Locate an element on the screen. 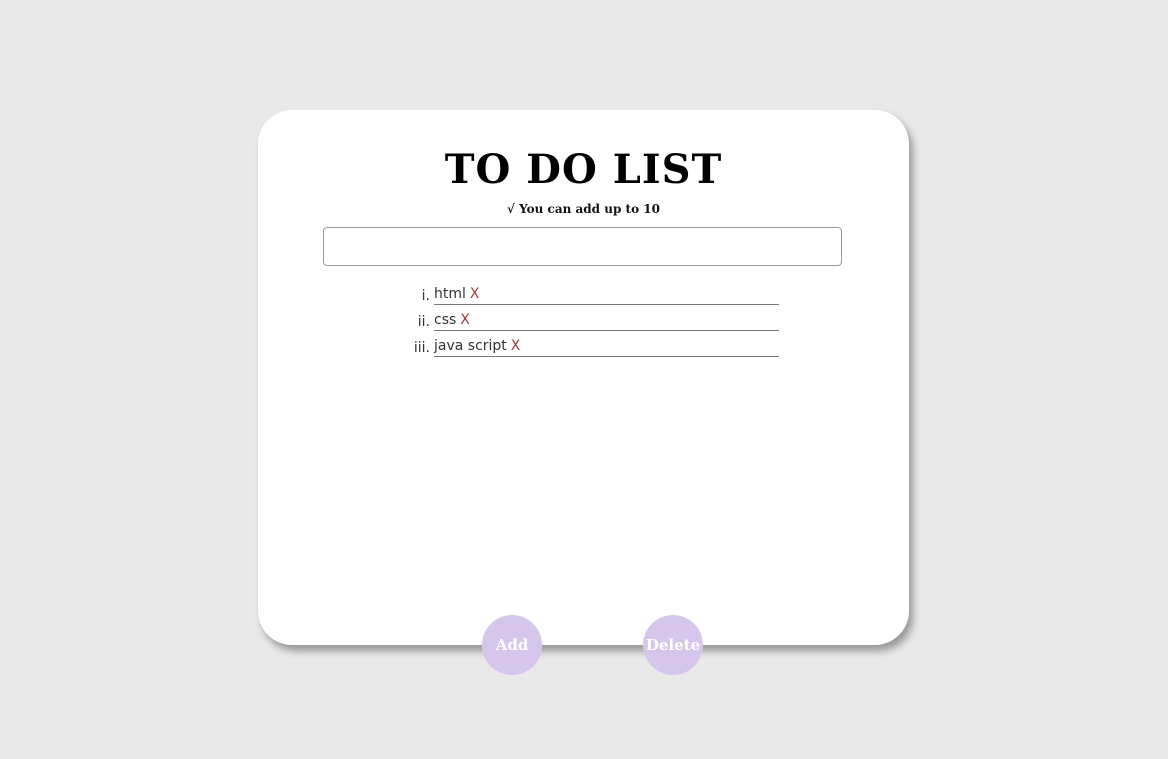 This screenshot has width=1168, height=759. list-item-body: java script X is located at coordinates (606, 346).